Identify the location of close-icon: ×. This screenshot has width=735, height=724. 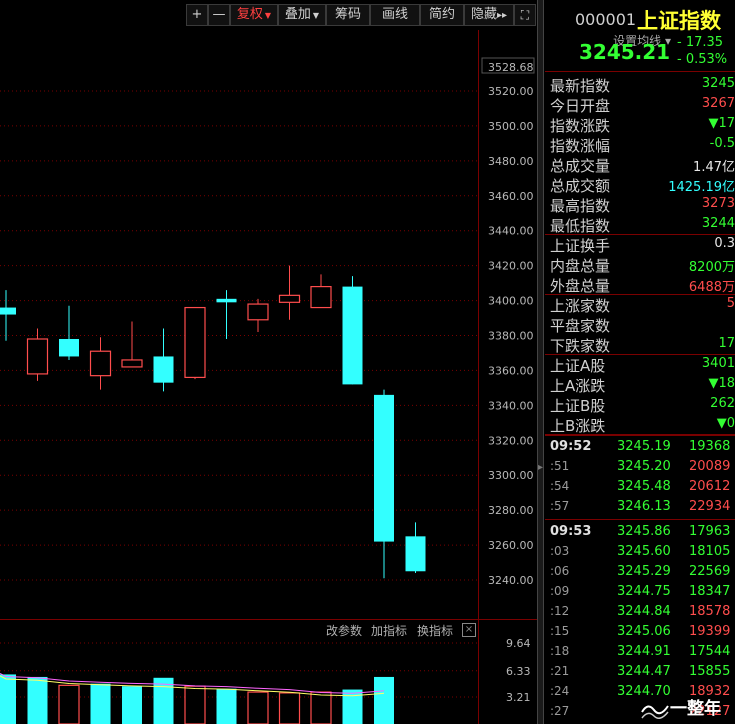
(469, 630).